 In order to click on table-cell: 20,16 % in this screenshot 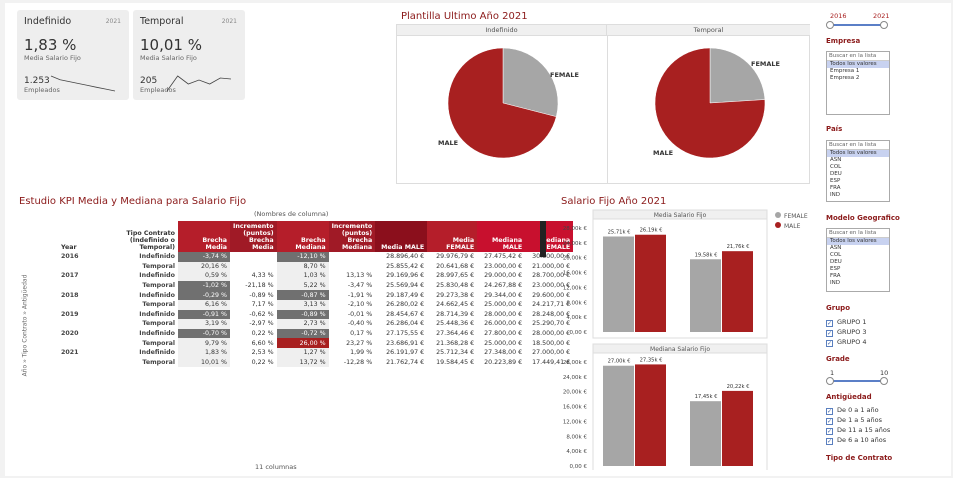, I will do `click(204, 266)`.